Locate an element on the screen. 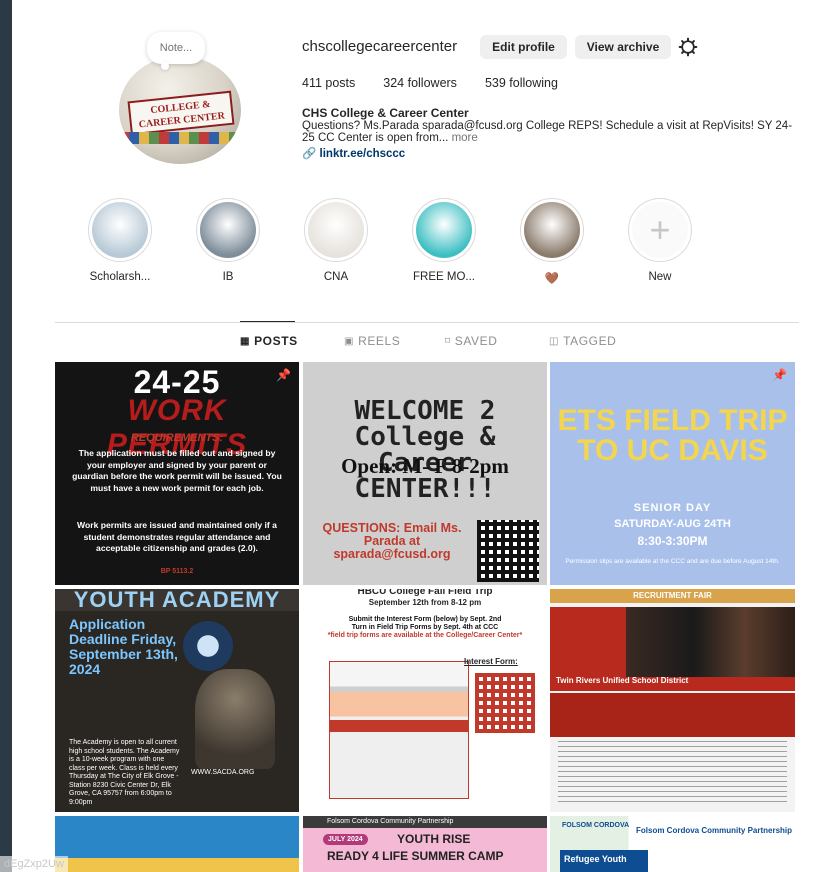 Image resolution: width=816 pixels, height=872 pixels. bookmark-icon: ⌑ is located at coordinates (448, 341).